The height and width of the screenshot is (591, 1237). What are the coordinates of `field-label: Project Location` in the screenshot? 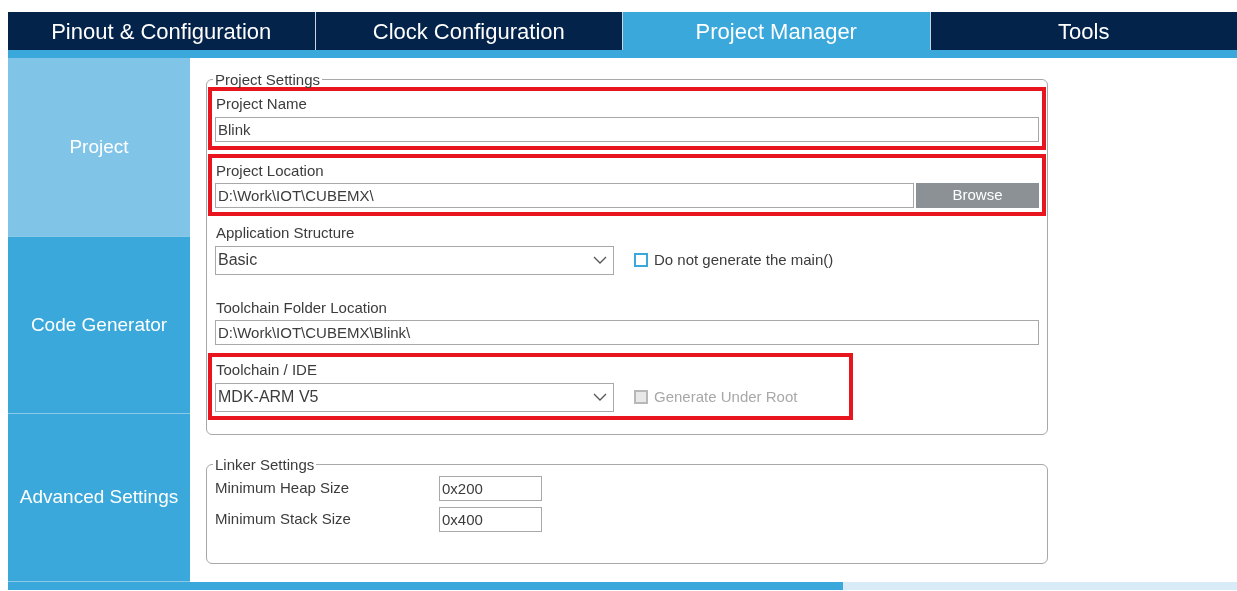 It's located at (270, 170).